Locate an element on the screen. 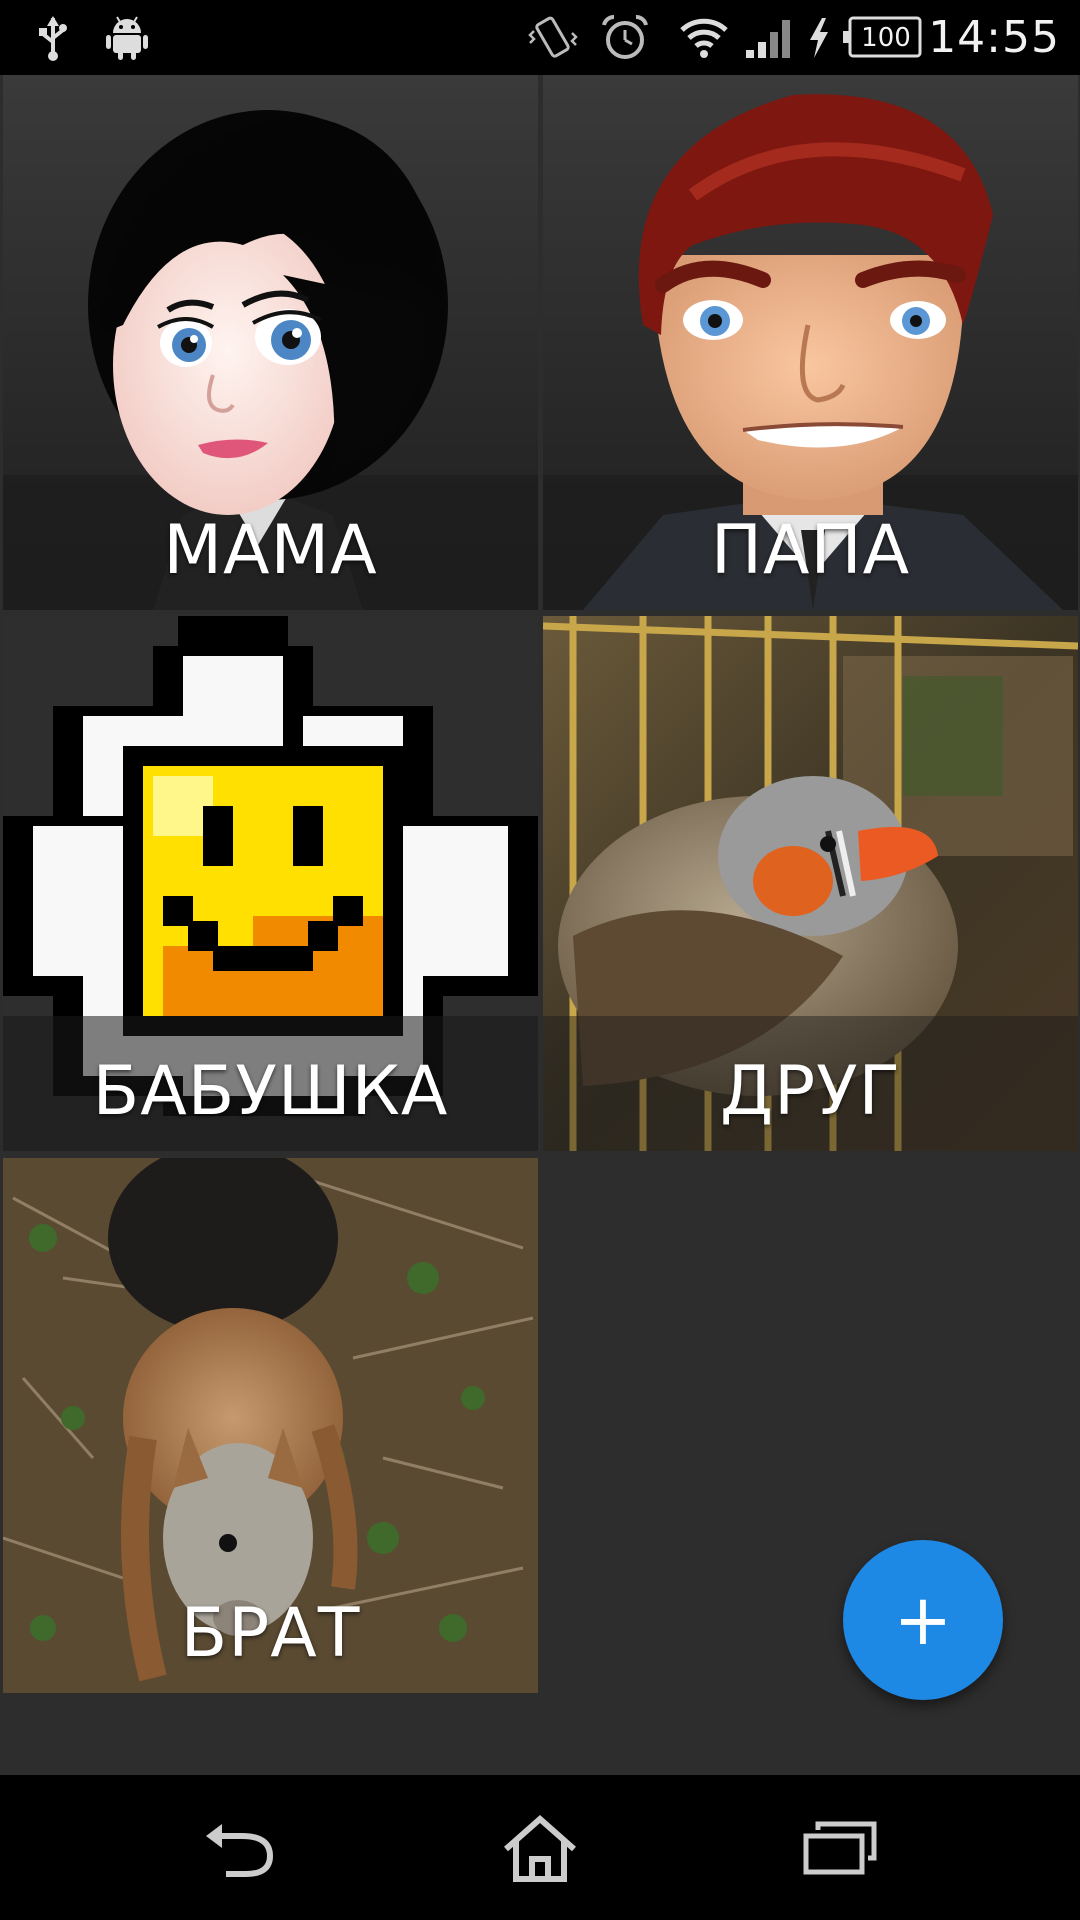 Image resolution: width=1080 pixels, height=1920 pixels. navigation-bar is located at coordinates (540, 1847).